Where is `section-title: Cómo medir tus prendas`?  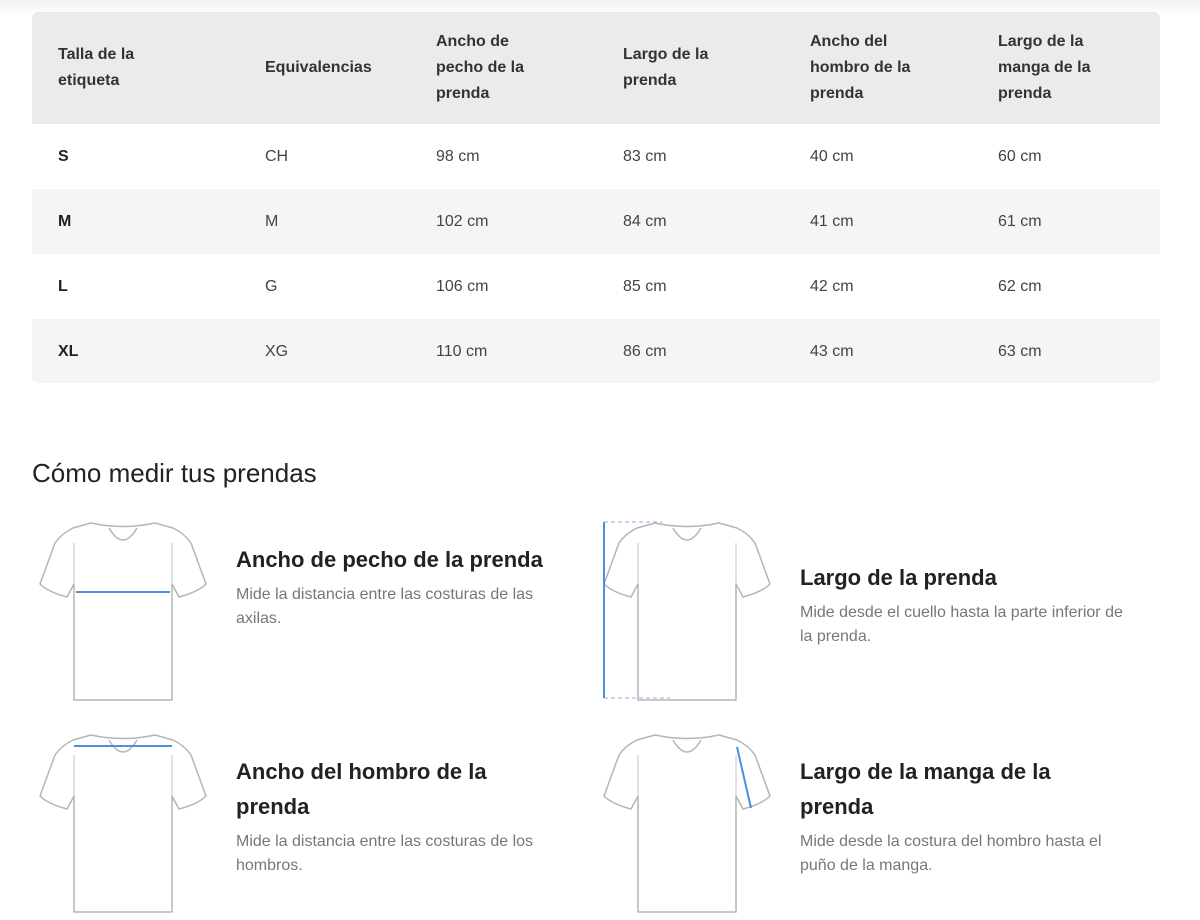 section-title: Cómo medir tus prendas is located at coordinates (174, 473).